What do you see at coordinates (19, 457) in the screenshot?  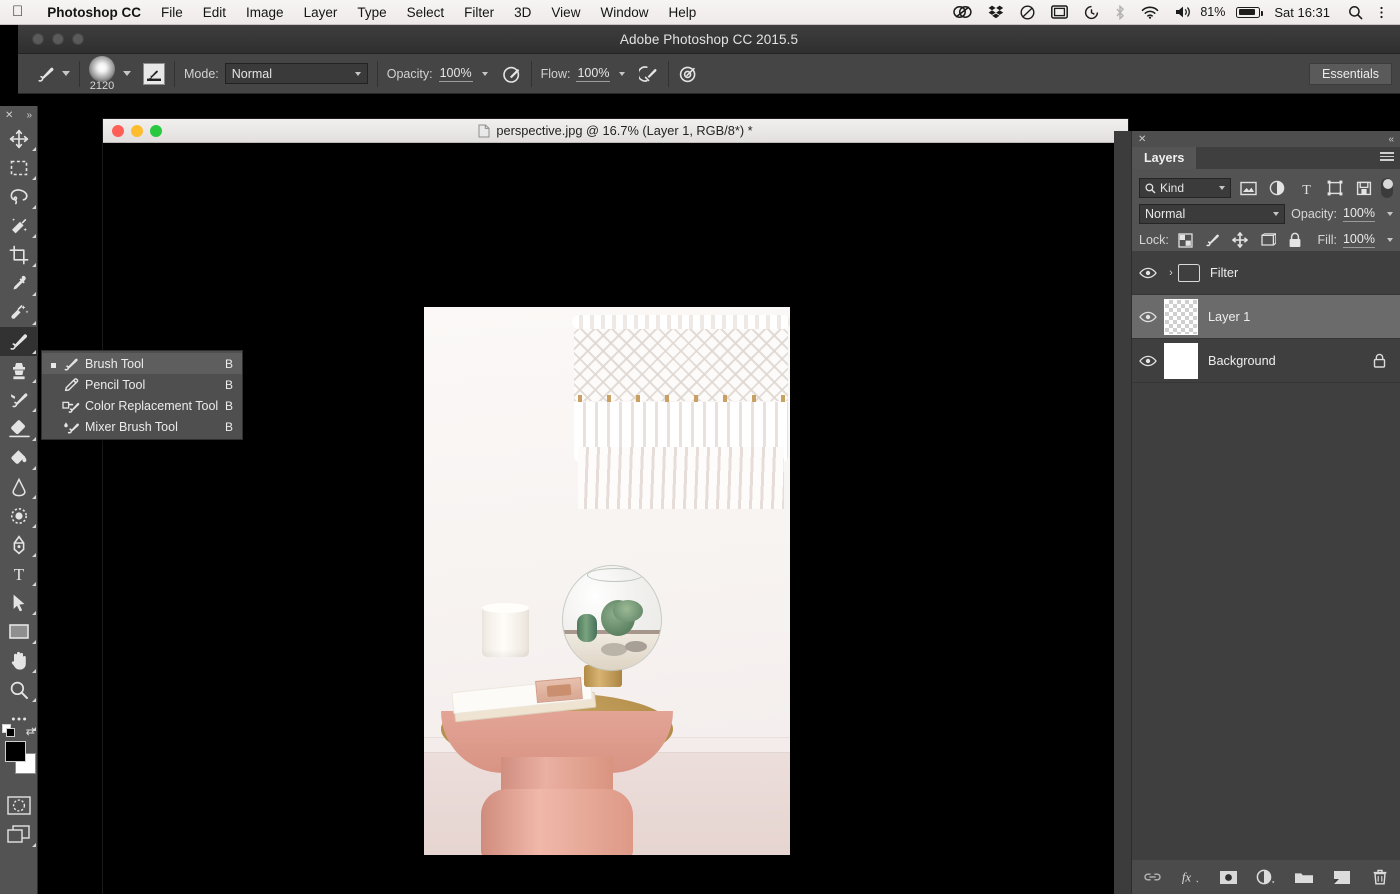 I see `tool-gradient` at bounding box center [19, 457].